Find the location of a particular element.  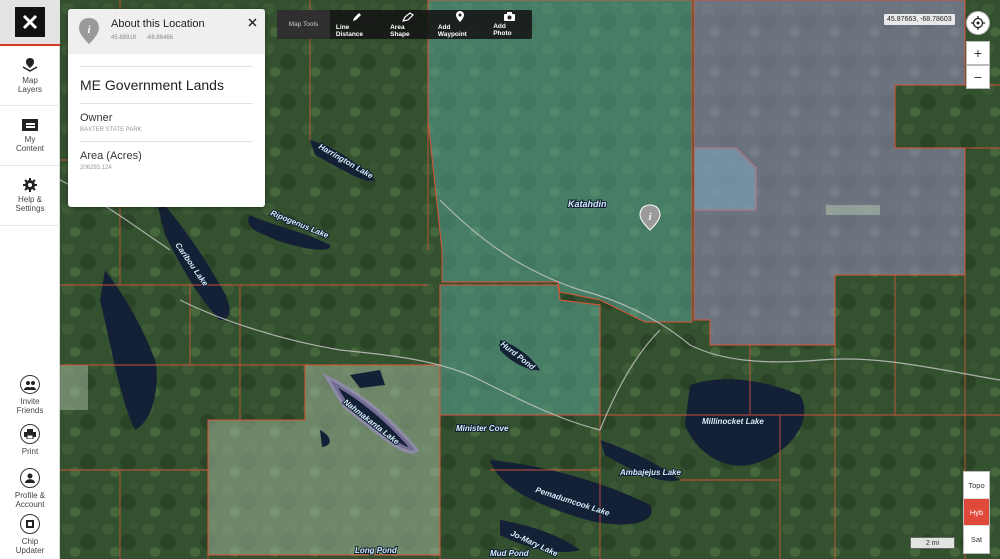

area-label: Area (Acres) is located at coordinates (111, 156).